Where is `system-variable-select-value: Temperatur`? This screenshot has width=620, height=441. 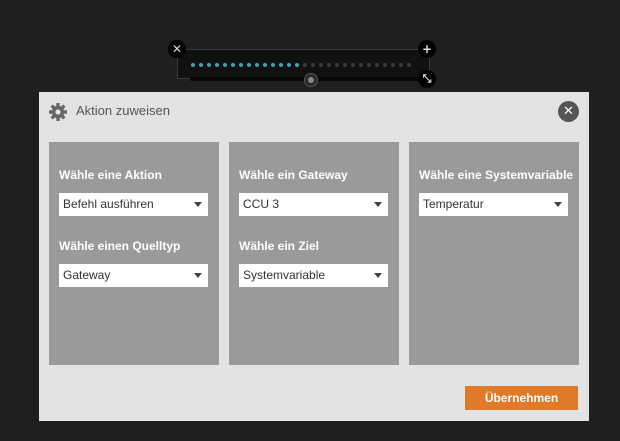 system-variable-select-value: Temperatur is located at coordinates (453, 204).